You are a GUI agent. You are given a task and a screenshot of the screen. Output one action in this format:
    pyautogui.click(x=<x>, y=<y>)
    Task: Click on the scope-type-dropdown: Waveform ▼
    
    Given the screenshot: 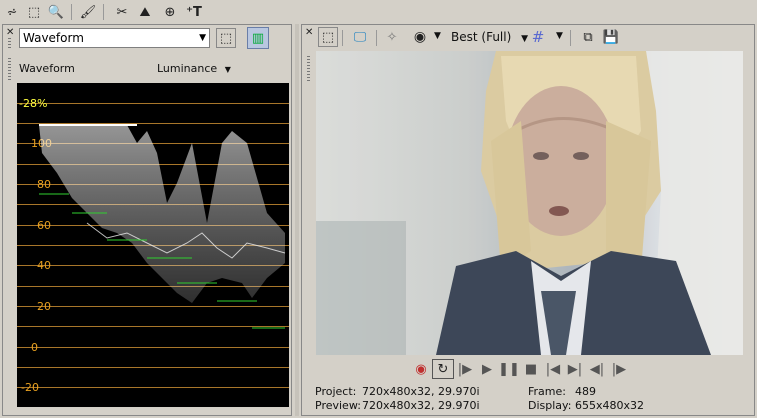 What is the action you would take?
    pyautogui.click(x=114, y=38)
    